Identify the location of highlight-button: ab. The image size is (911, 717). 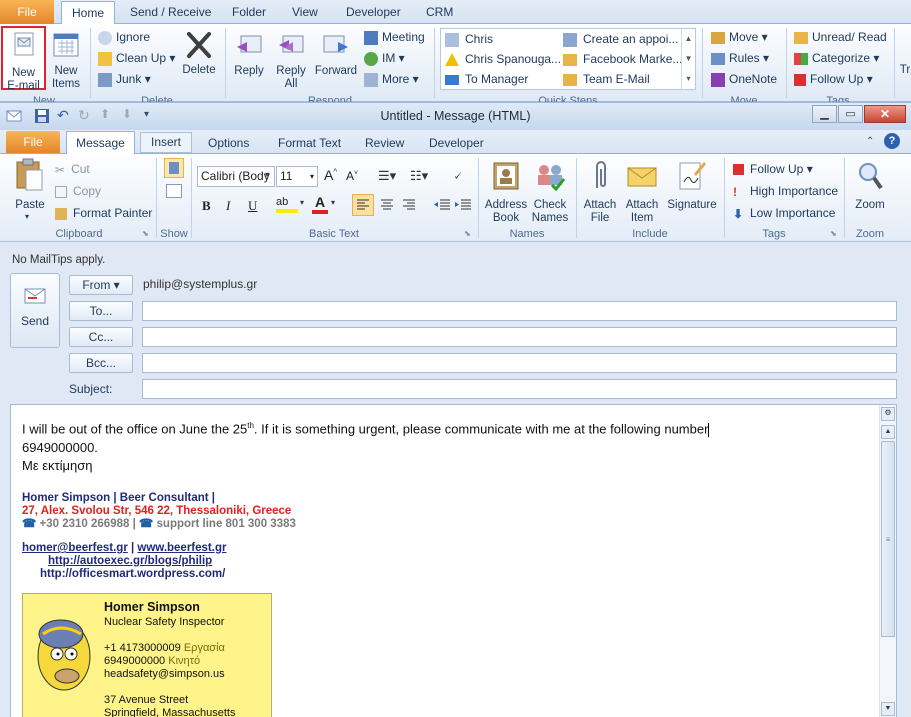
(287, 205).